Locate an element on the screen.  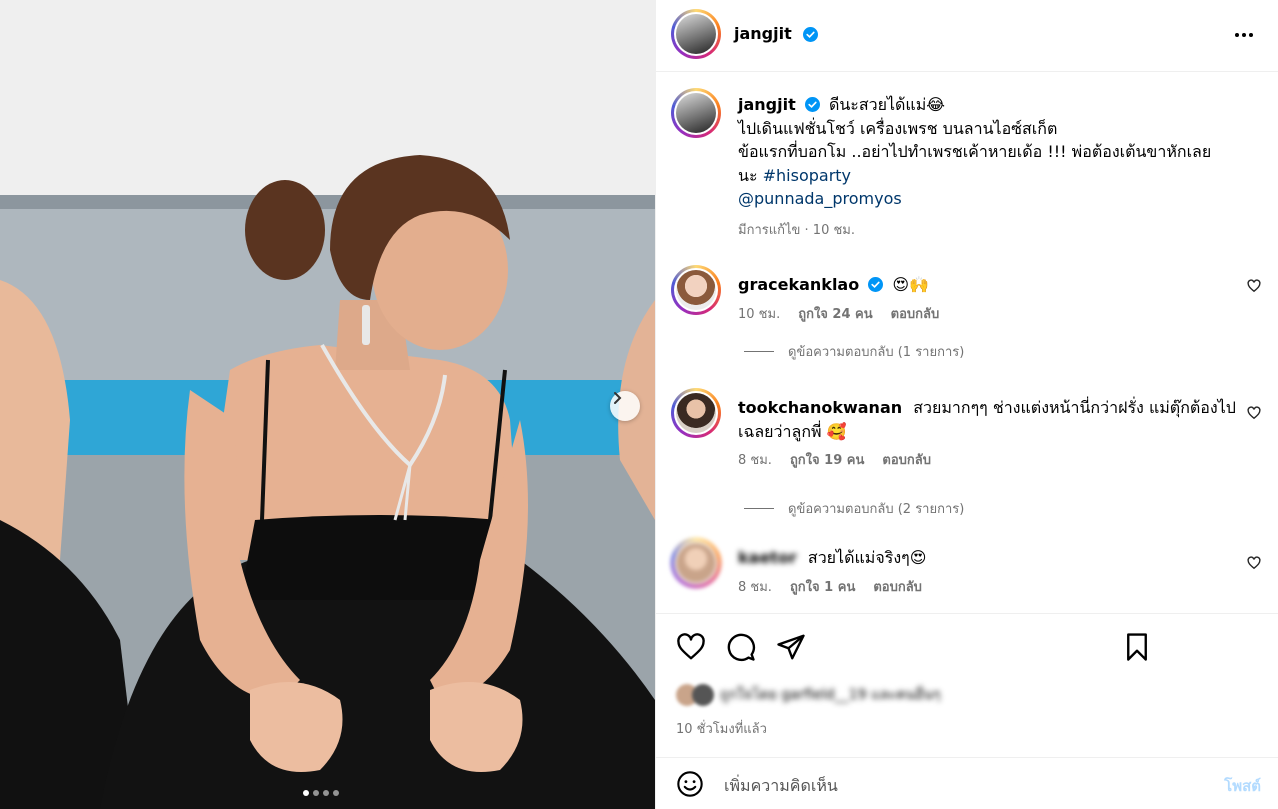
more-horizontal-icon is located at coordinates (1244, 35).